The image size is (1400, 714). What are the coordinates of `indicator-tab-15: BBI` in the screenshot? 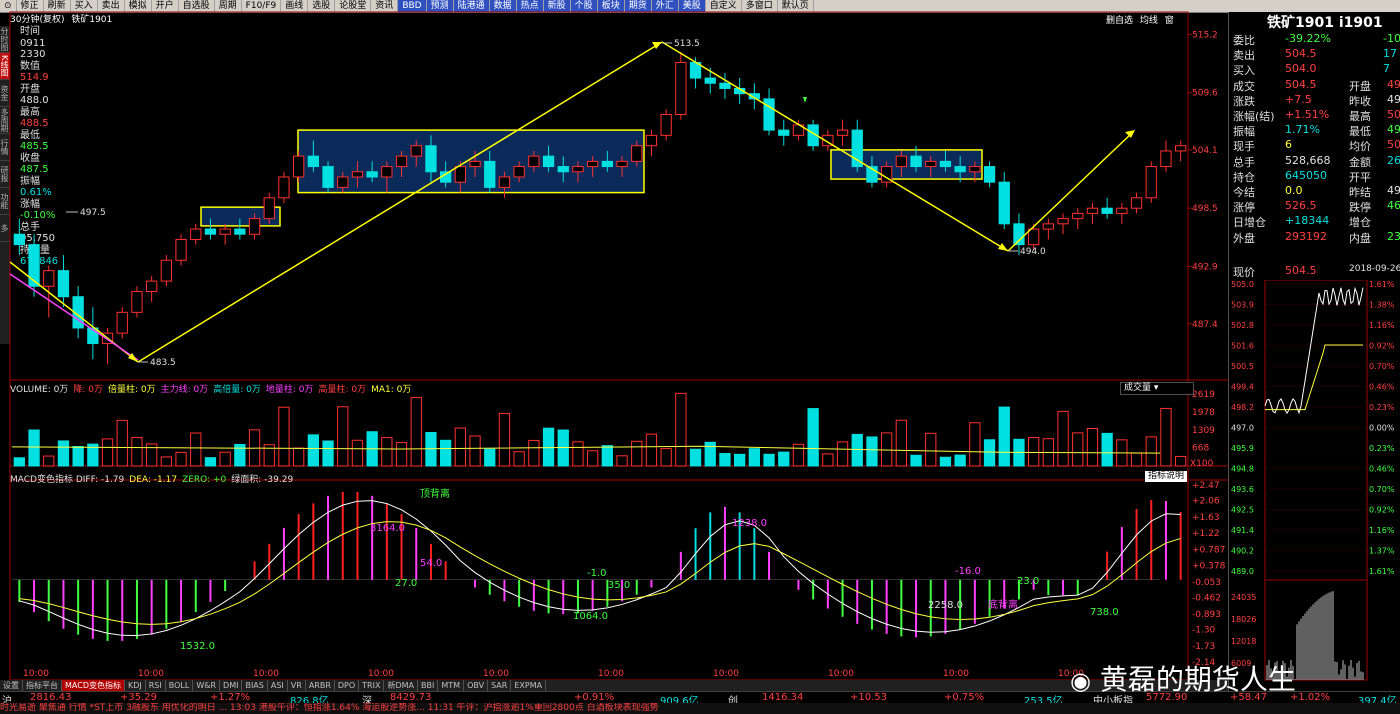 It's located at (428, 685).